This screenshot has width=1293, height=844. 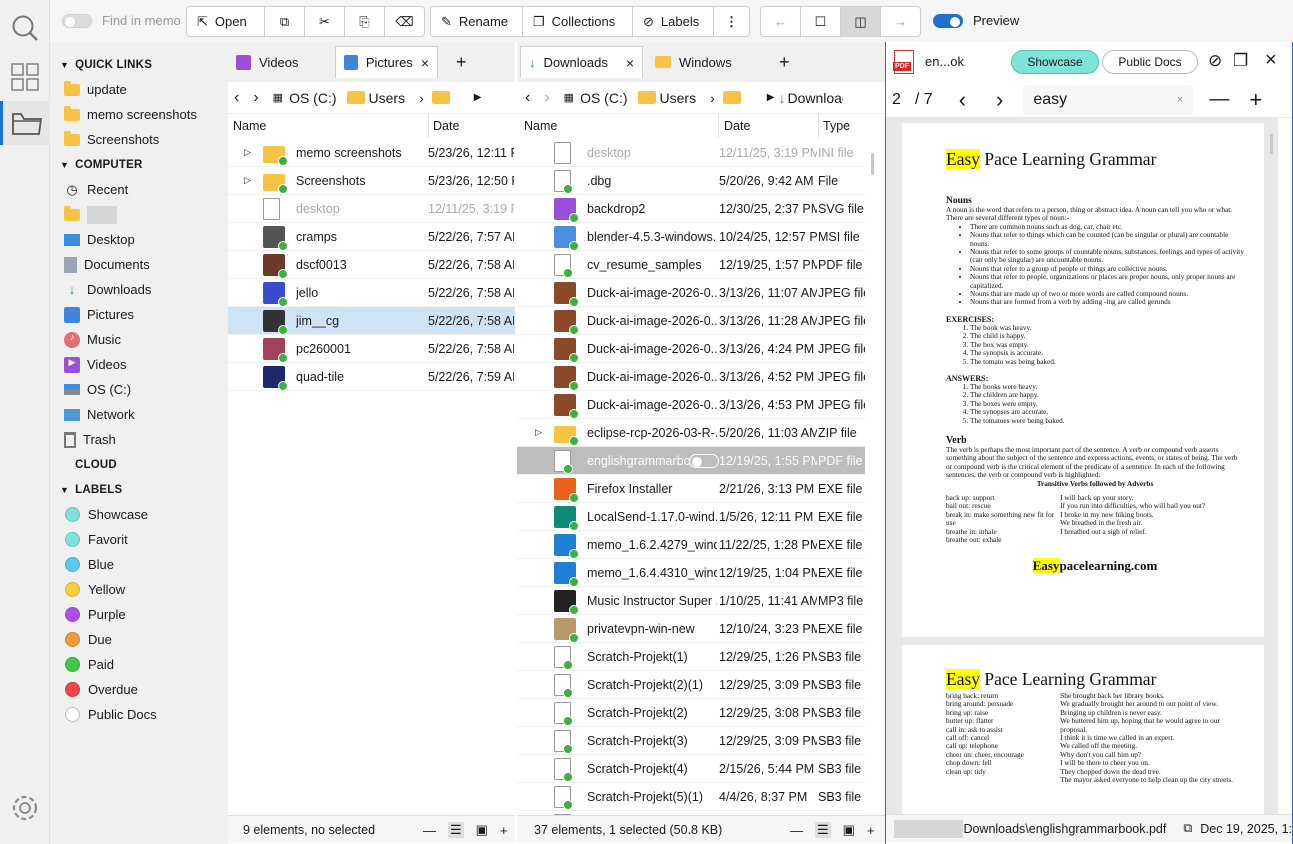 I want to click on pdf-search-input: easy ×, so click(x=1108, y=99).